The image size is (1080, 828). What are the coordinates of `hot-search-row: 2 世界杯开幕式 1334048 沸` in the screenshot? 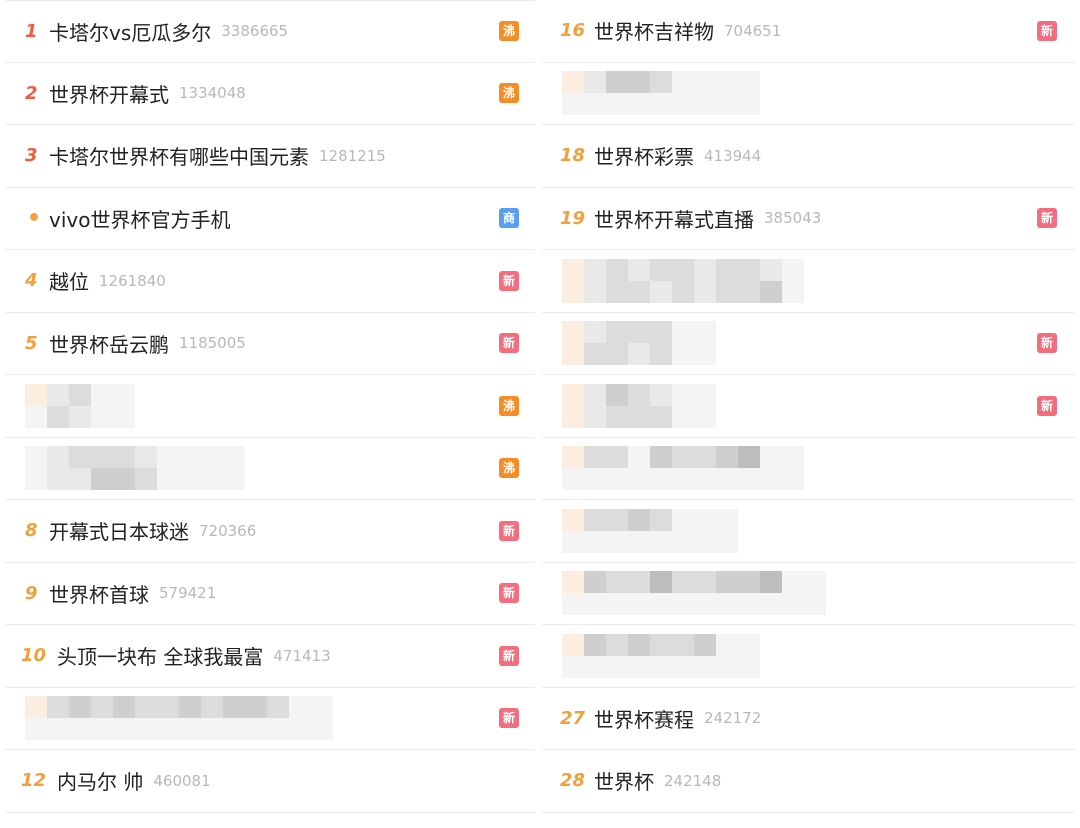 It's located at (270, 93).